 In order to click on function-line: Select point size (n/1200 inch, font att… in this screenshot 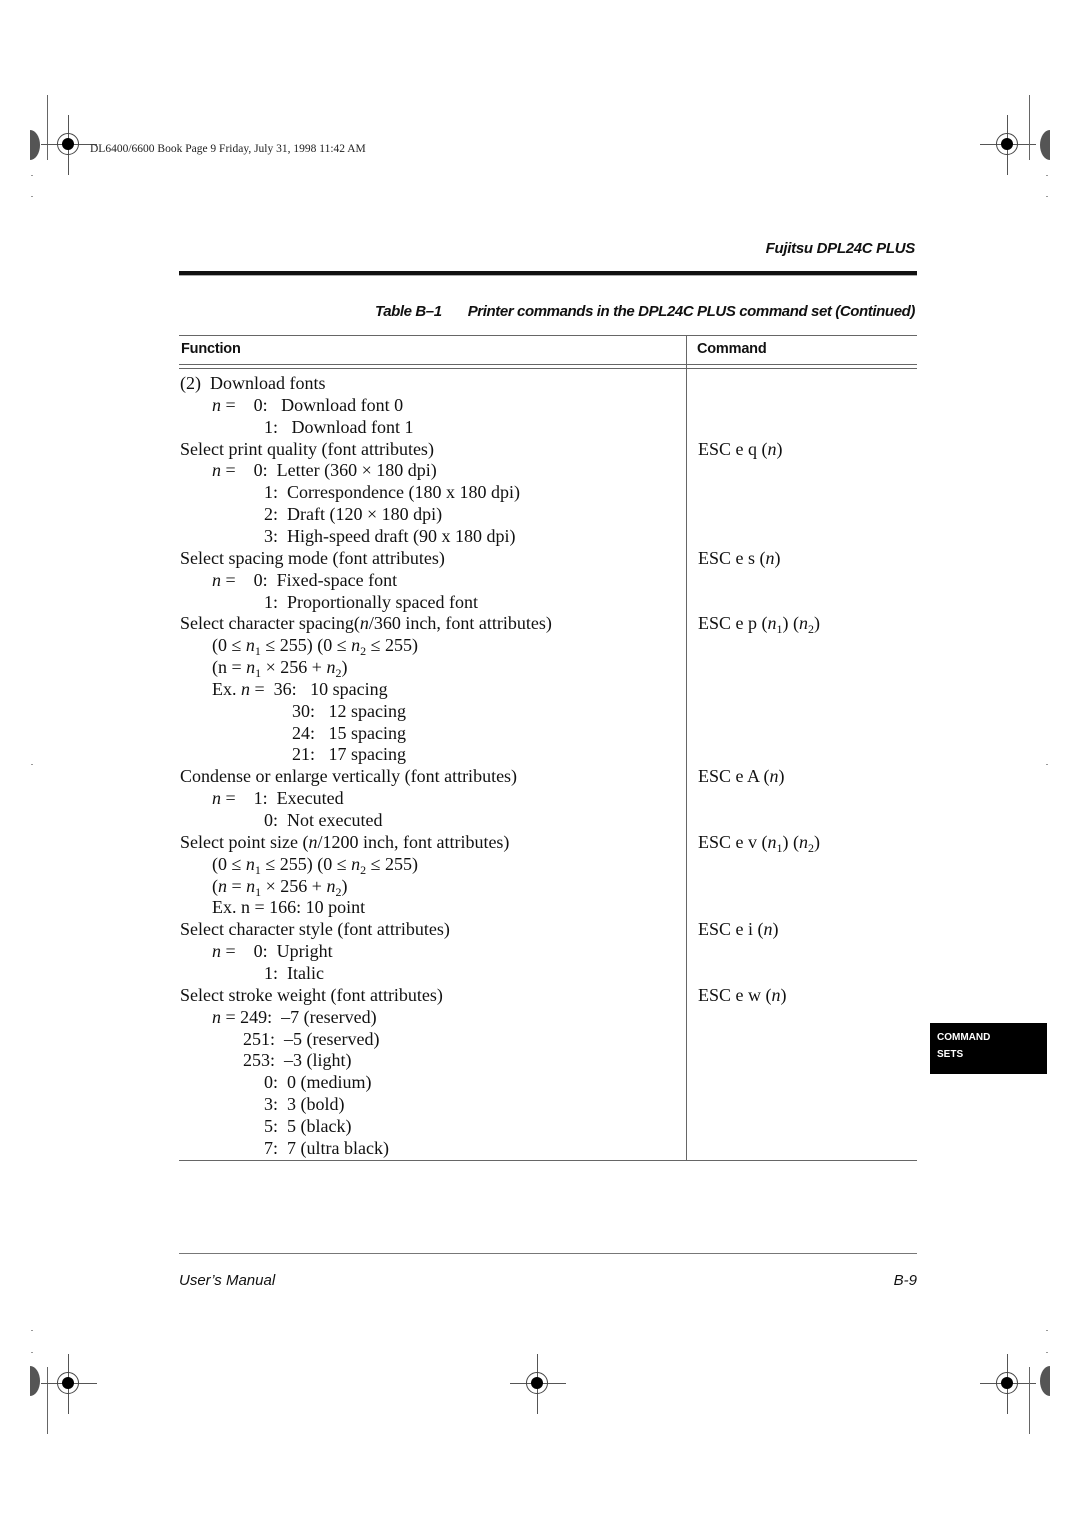, I will do `click(345, 841)`.